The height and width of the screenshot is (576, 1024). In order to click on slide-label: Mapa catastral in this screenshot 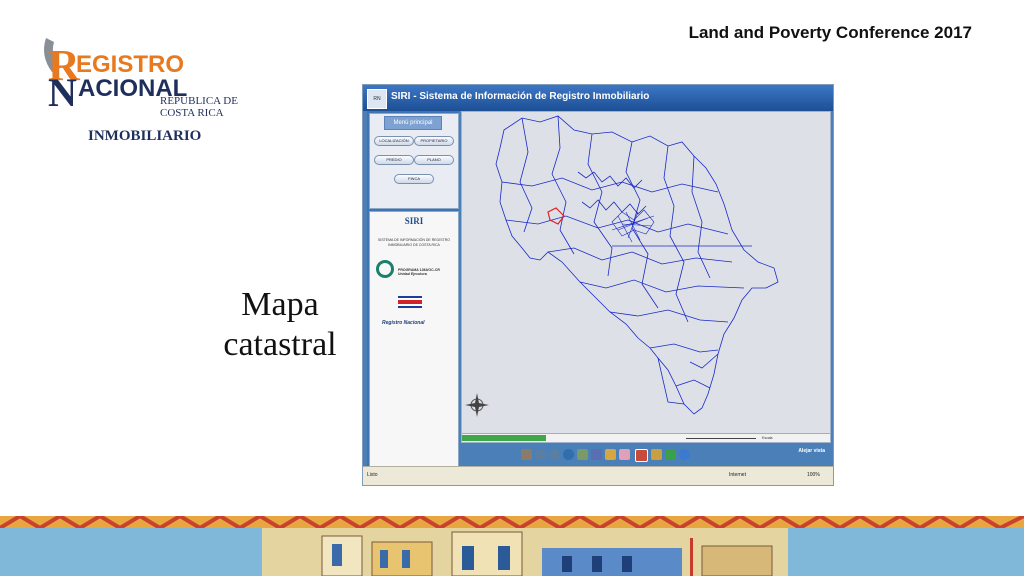, I will do `click(280, 325)`.